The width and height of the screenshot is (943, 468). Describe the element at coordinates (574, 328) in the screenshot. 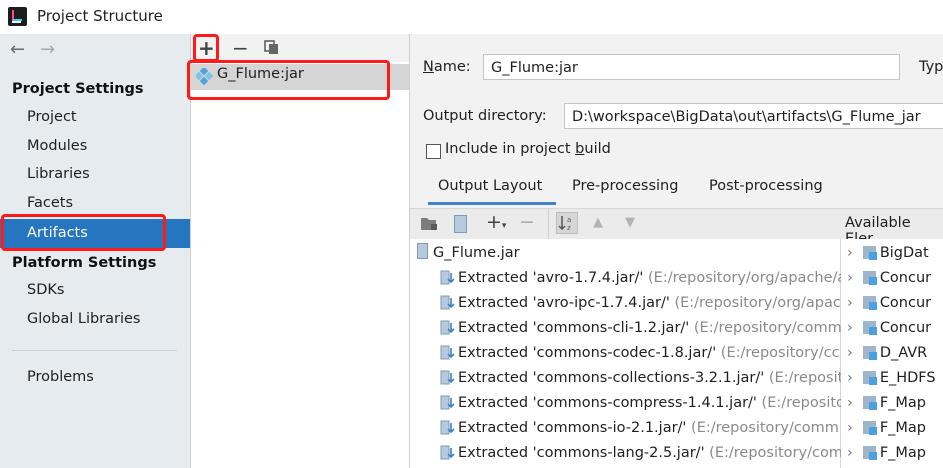

I see `extracted-name: Extracted 'commons-cli-1.2.jar/'` at that location.